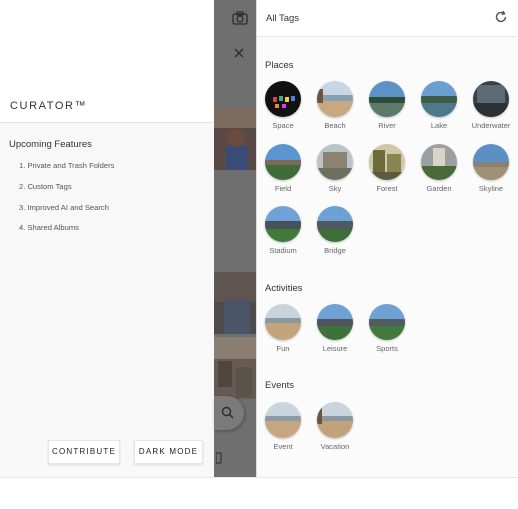 The width and height of the screenshot is (518, 509). What do you see at coordinates (50, 144) in the screenshot?
I see `upcoming-features-heading: Upcoming Features` at bounding box center [50, 144].